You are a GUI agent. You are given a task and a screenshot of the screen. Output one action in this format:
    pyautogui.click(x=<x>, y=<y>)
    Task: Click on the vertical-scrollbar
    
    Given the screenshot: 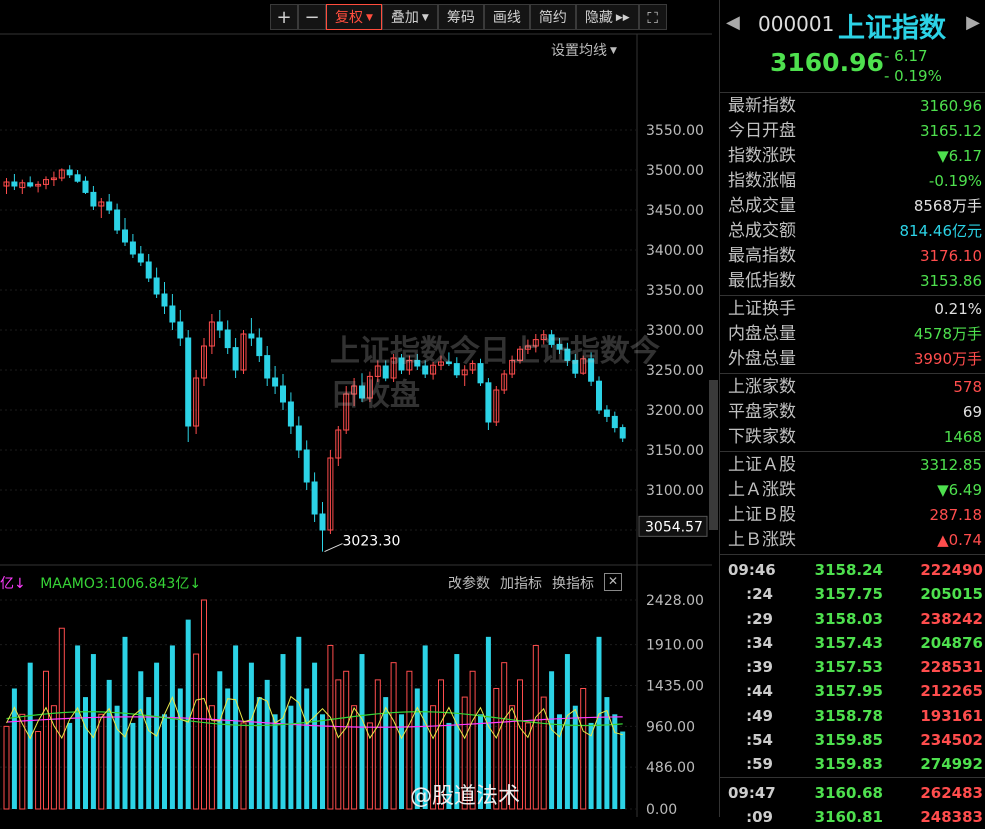 What is the action you would take?
    pyautogui.click(x=713, y=455)
    